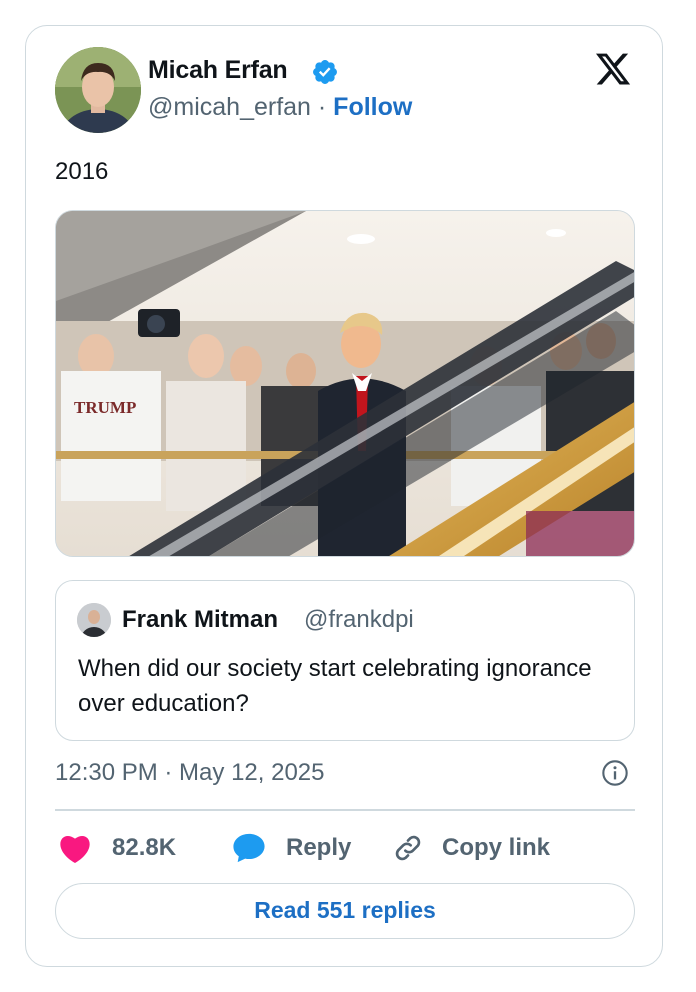 Image resolution: width=696 pixels, height=992 pixels. What do you see at coordinates (408, 848) in the screenshot?
I see `link-icon` at bounding box center [408, 848].